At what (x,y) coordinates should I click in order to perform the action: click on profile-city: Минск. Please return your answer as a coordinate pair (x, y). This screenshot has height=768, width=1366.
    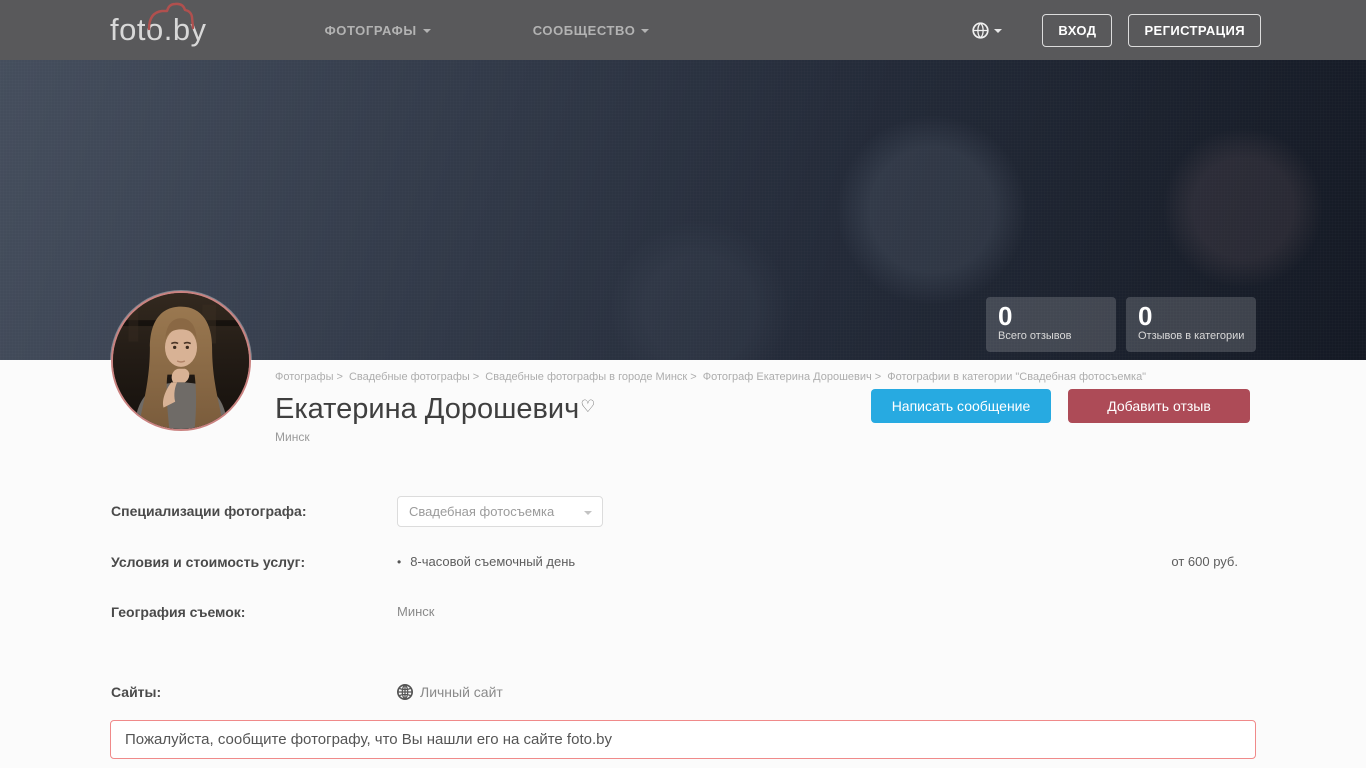
    Looking at the image, I should click on (292, 437).